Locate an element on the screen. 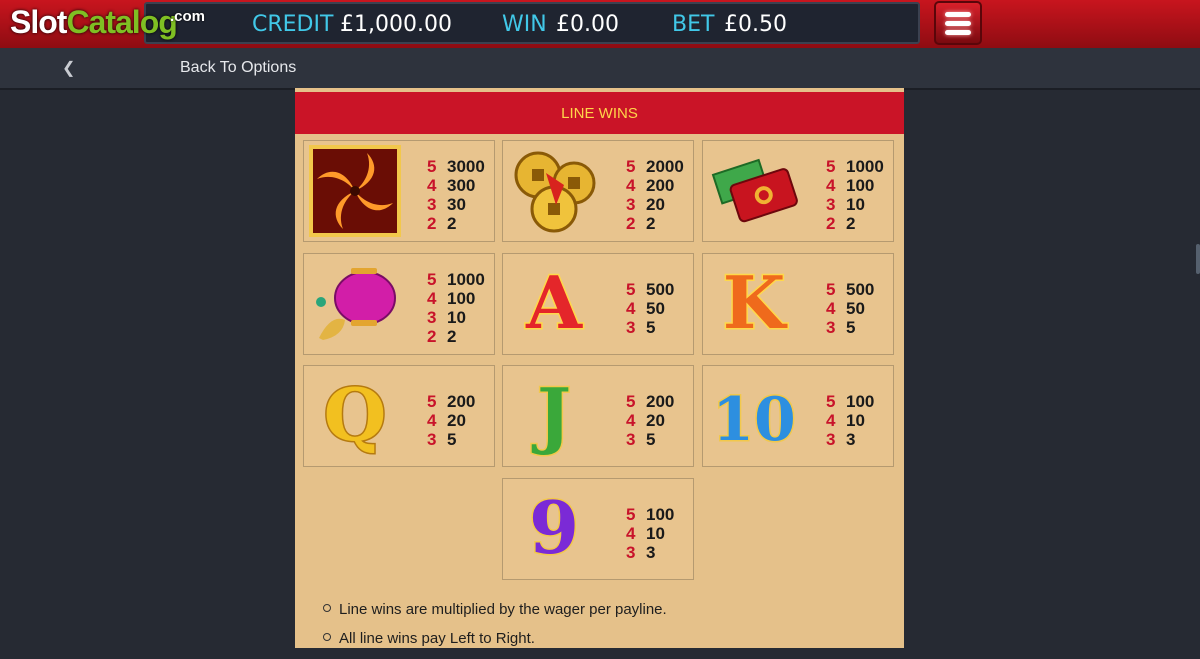  letter-k-icon: K is located at coordinates (754, 304).